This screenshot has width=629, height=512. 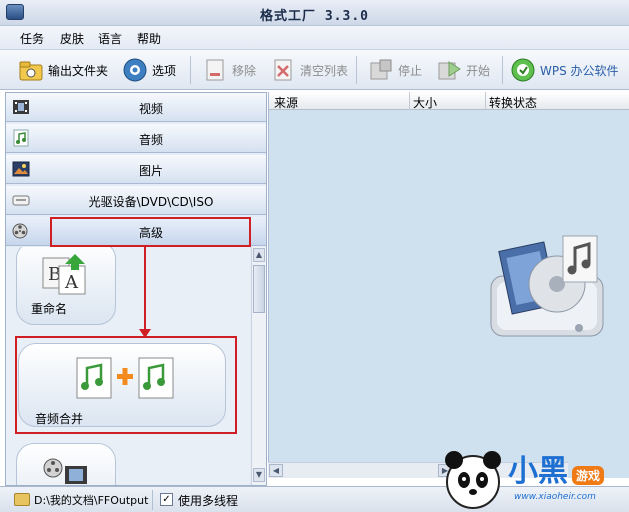 What do you see at coordinates (66, 470) in the screenshot?
I see `video-merge-icon` at bounding box center [66, 470].